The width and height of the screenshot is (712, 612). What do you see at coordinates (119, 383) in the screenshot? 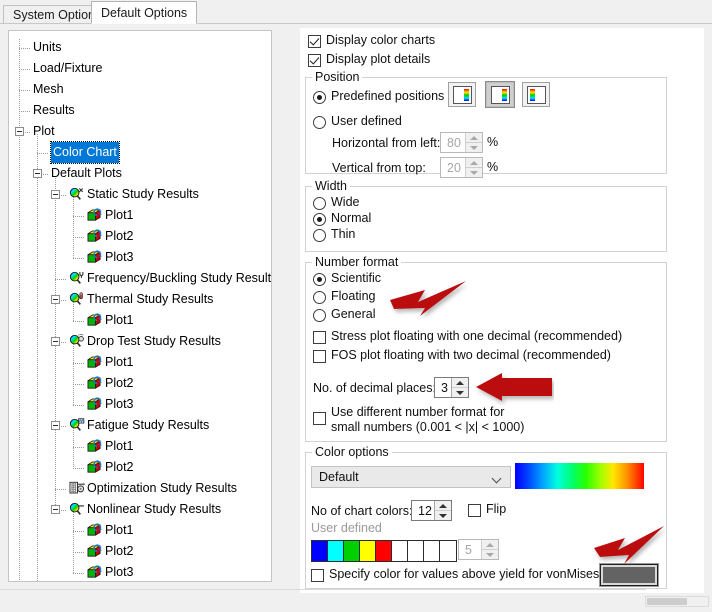
I see `tree-item-label: Plot2` at bounding box center [119, 383].